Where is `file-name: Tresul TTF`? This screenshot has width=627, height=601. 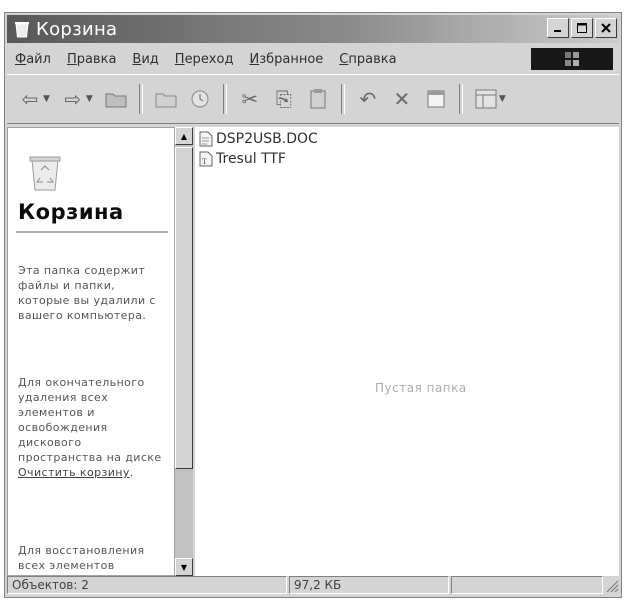 file-name: Tresul TTF is located at coordinates (251, 159).